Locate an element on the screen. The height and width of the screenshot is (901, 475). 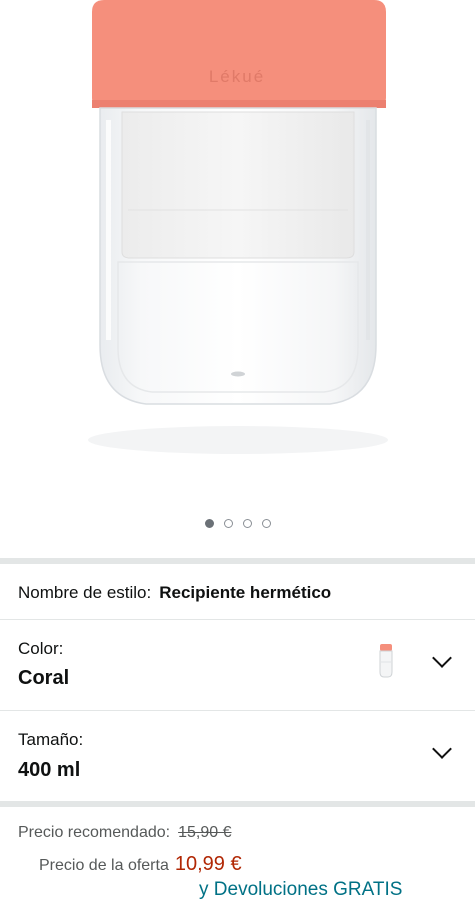
list-price-value: 15,90 € is located at coordinates (205, 832).